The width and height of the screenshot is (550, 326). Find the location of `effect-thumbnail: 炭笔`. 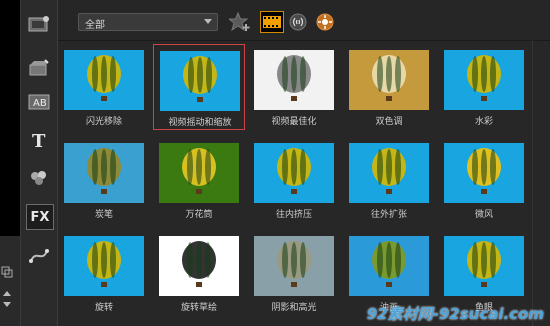

effect-thumbnail: 炭笔 is located at coordinates (104, 180).